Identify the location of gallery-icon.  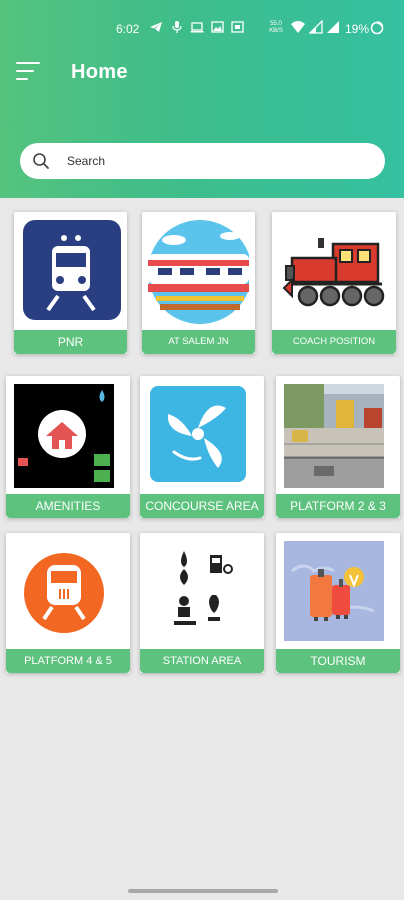
(217, 27).